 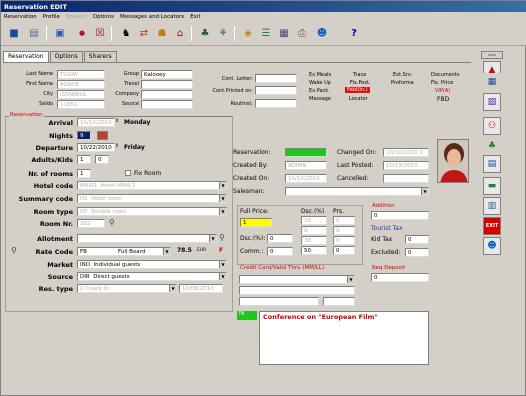 I want to click on flag-vip: VIP(A), so click(x=442, y=91).